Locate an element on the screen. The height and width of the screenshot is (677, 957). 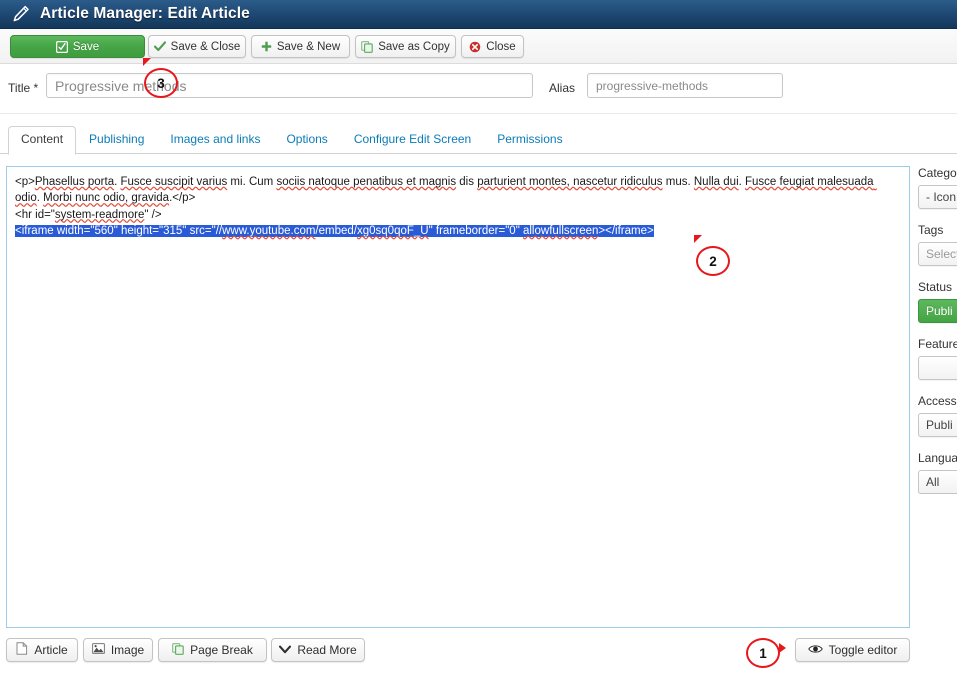
status-label: Status is located at coordinates (935, 287).